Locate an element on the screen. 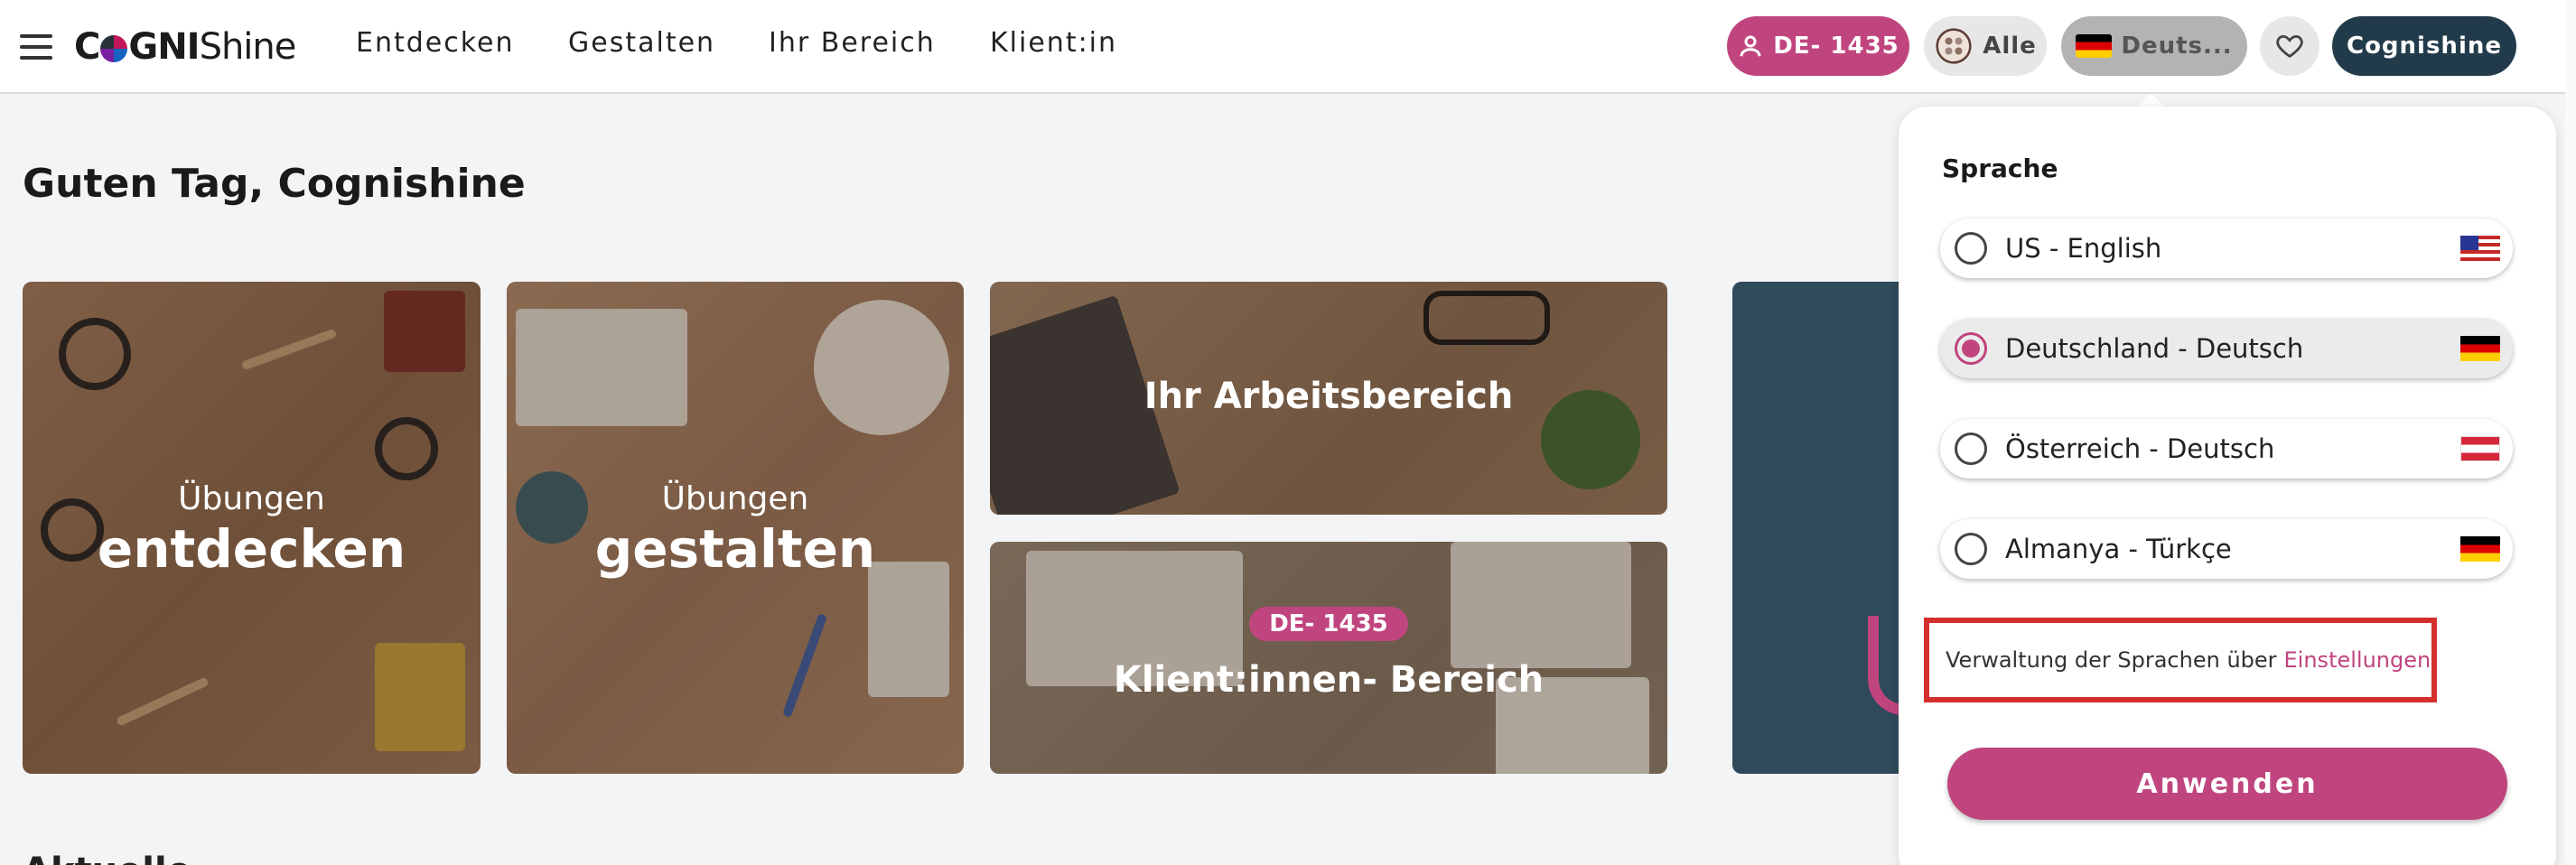 This screenshot has height=865, width=2576. logo-text-gni: GNI is located at coordinates (164, 47).